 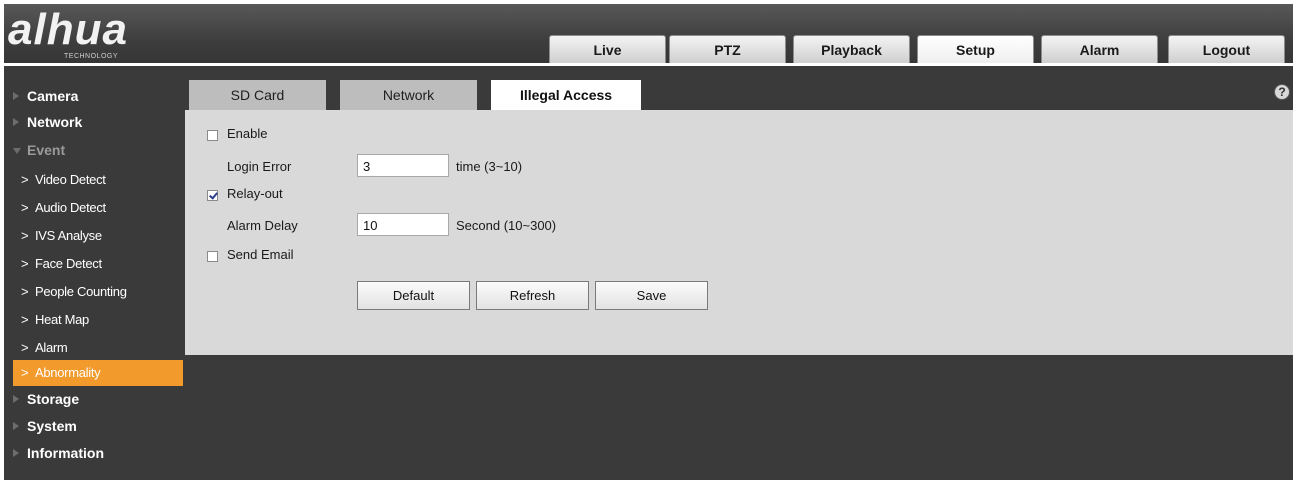 What do you see at coordinates (53, 96) in the screenshot?
I see `sidebar-group-label: Camera` at bounding box center [53, 96].